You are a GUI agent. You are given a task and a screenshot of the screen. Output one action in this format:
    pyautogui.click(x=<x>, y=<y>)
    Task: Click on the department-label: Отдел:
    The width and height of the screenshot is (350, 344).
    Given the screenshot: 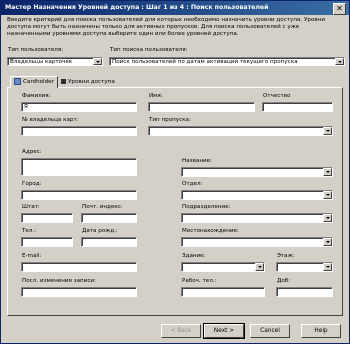 What is the action you would take?
    pyautogui.click(x=192, y=184)
    